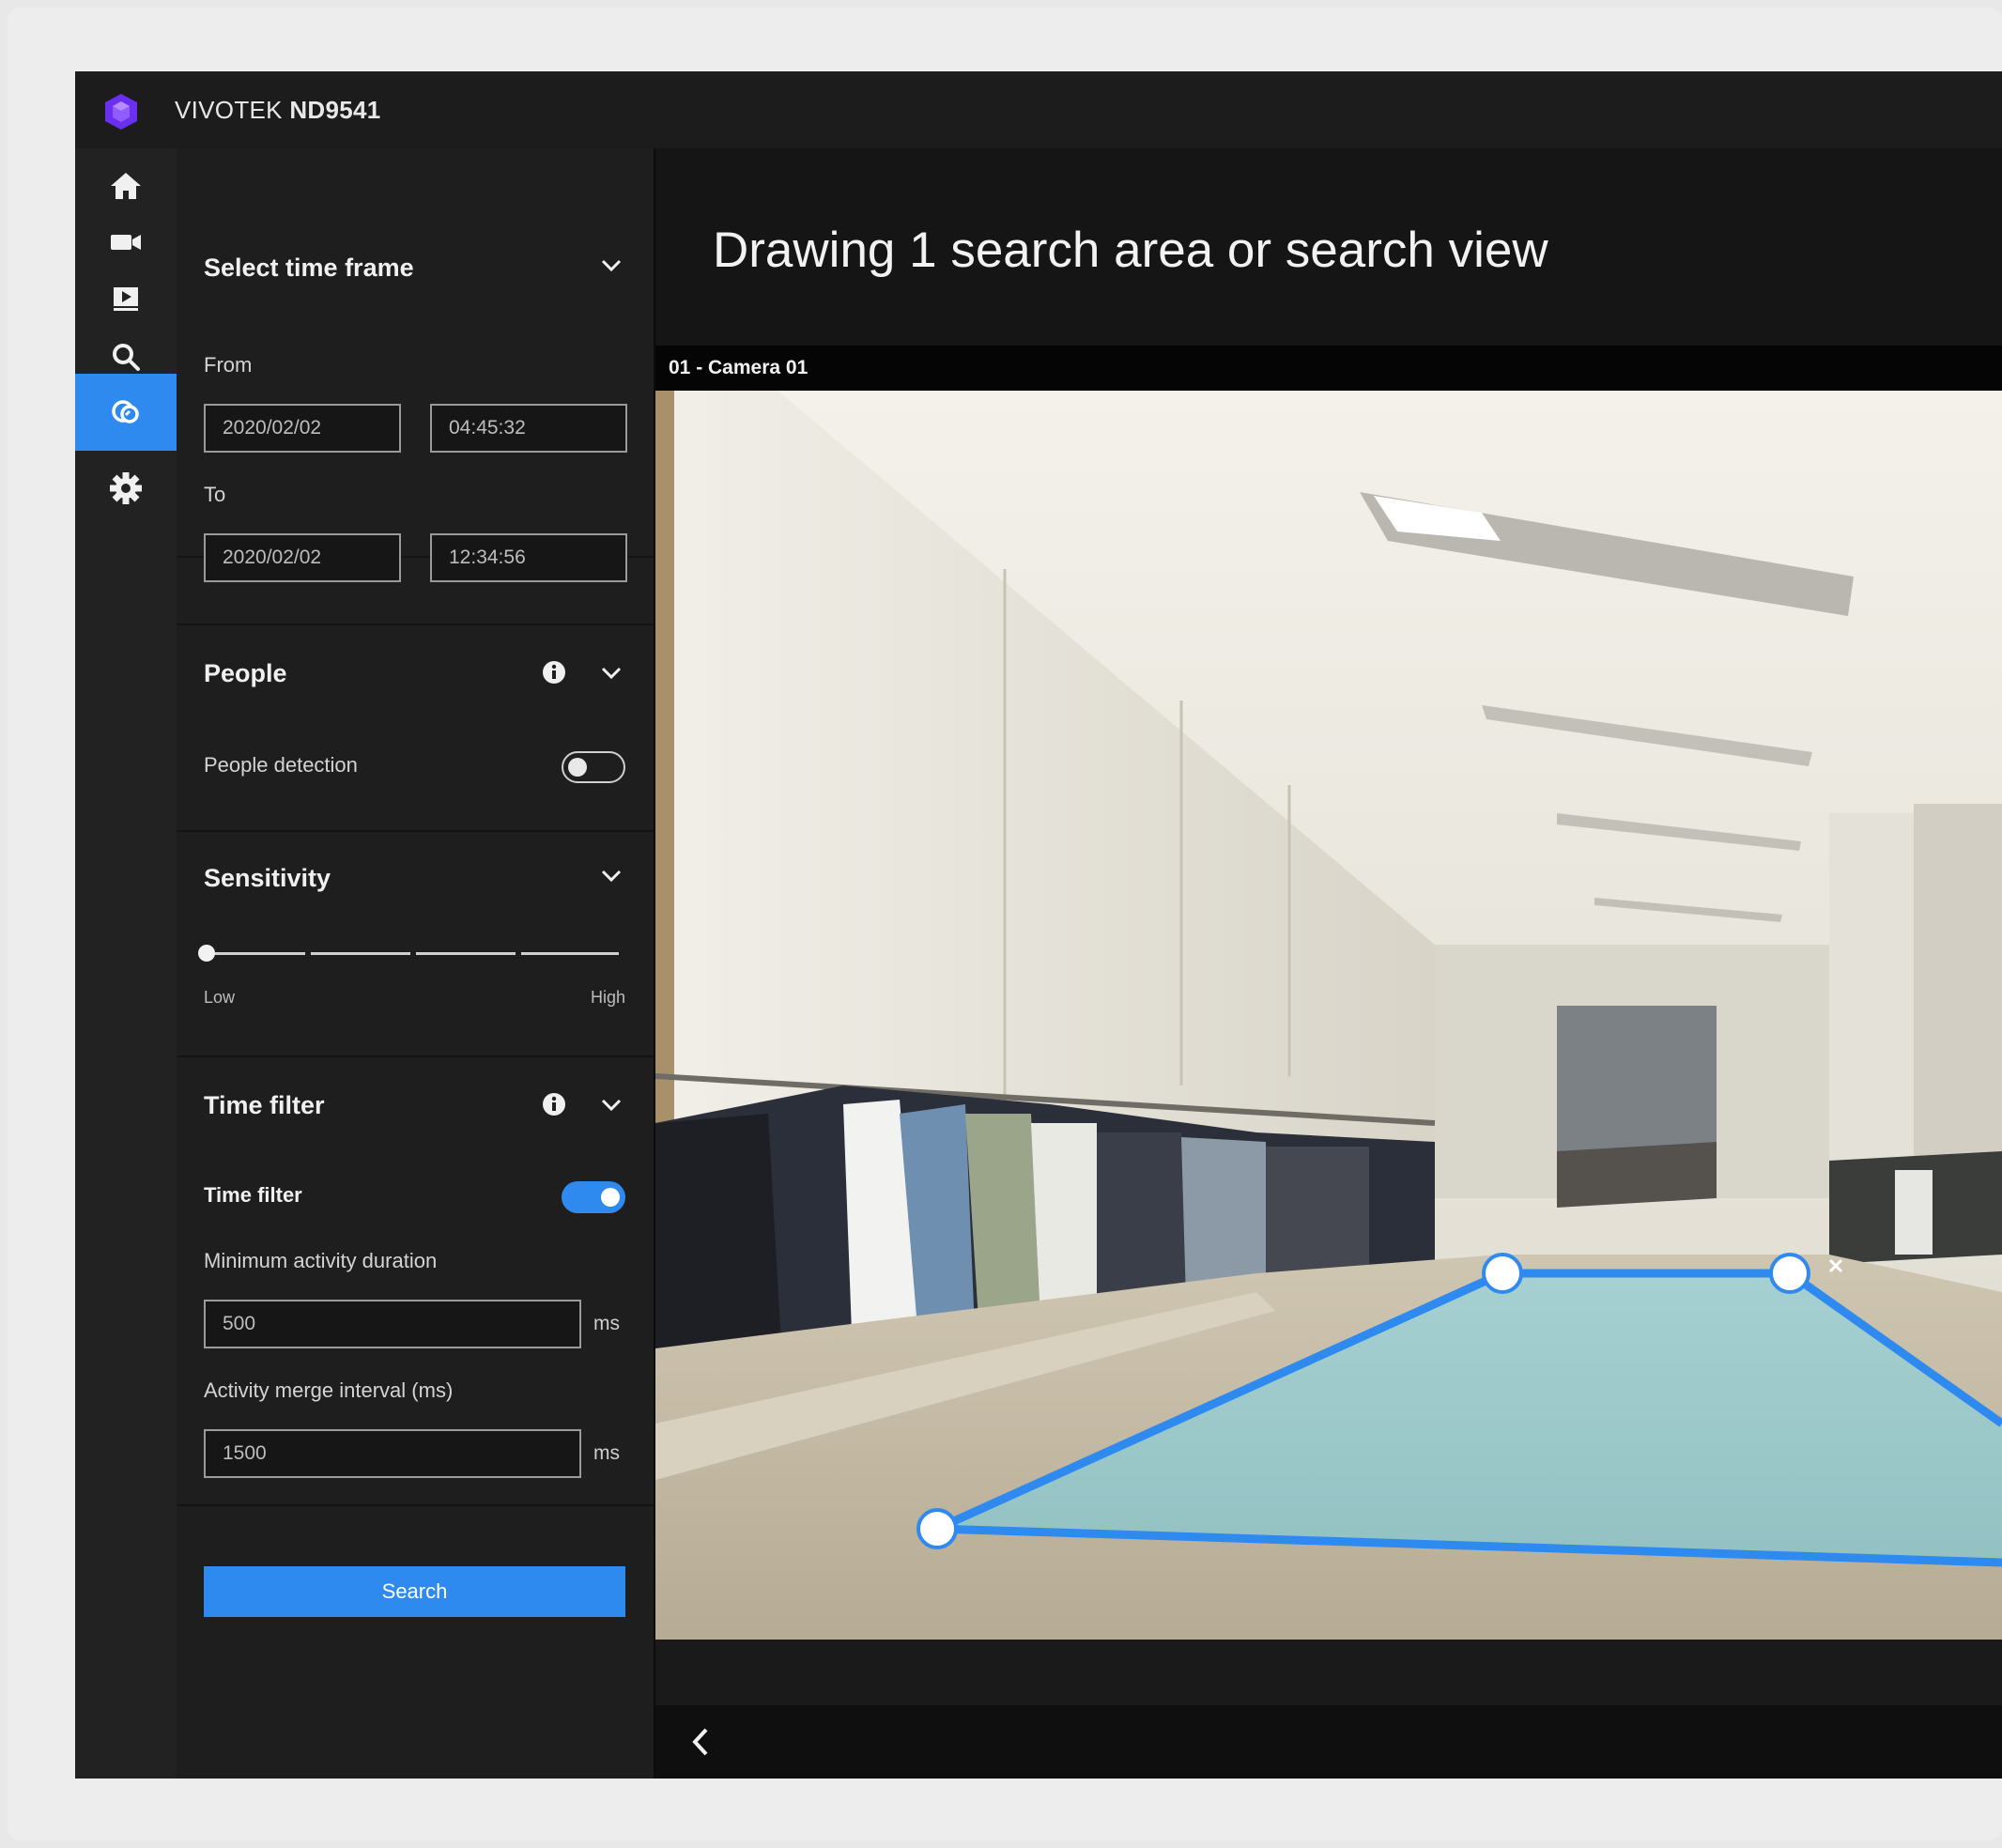 This screenshot has width=2002, height=1848. I want to click on to-date-field: 2020/02/02, so click(302, 557).